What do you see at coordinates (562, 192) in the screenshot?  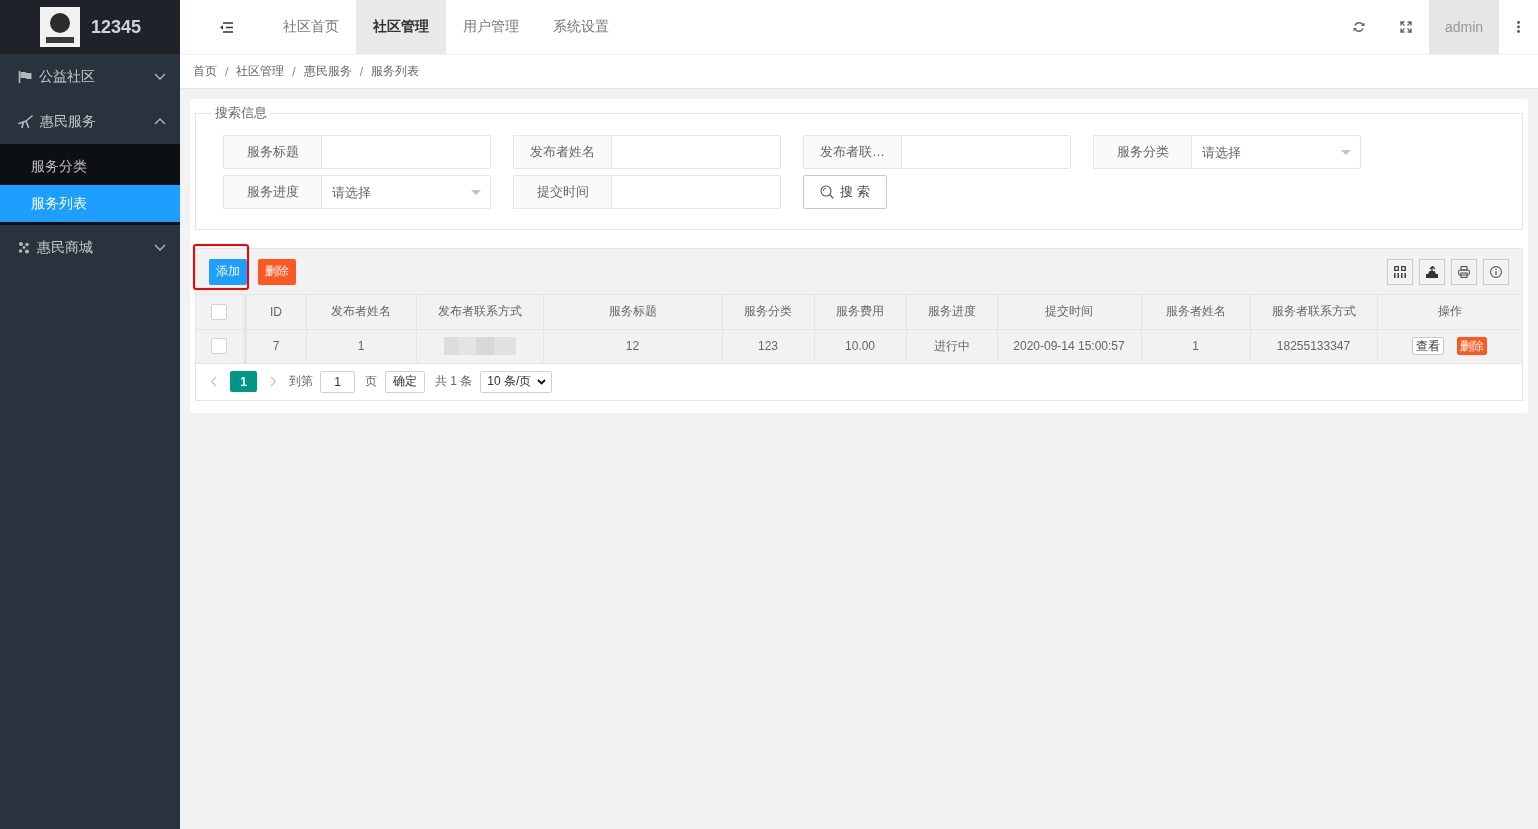 I see `field-label: 提交时间` at bounding box center [562, 192].